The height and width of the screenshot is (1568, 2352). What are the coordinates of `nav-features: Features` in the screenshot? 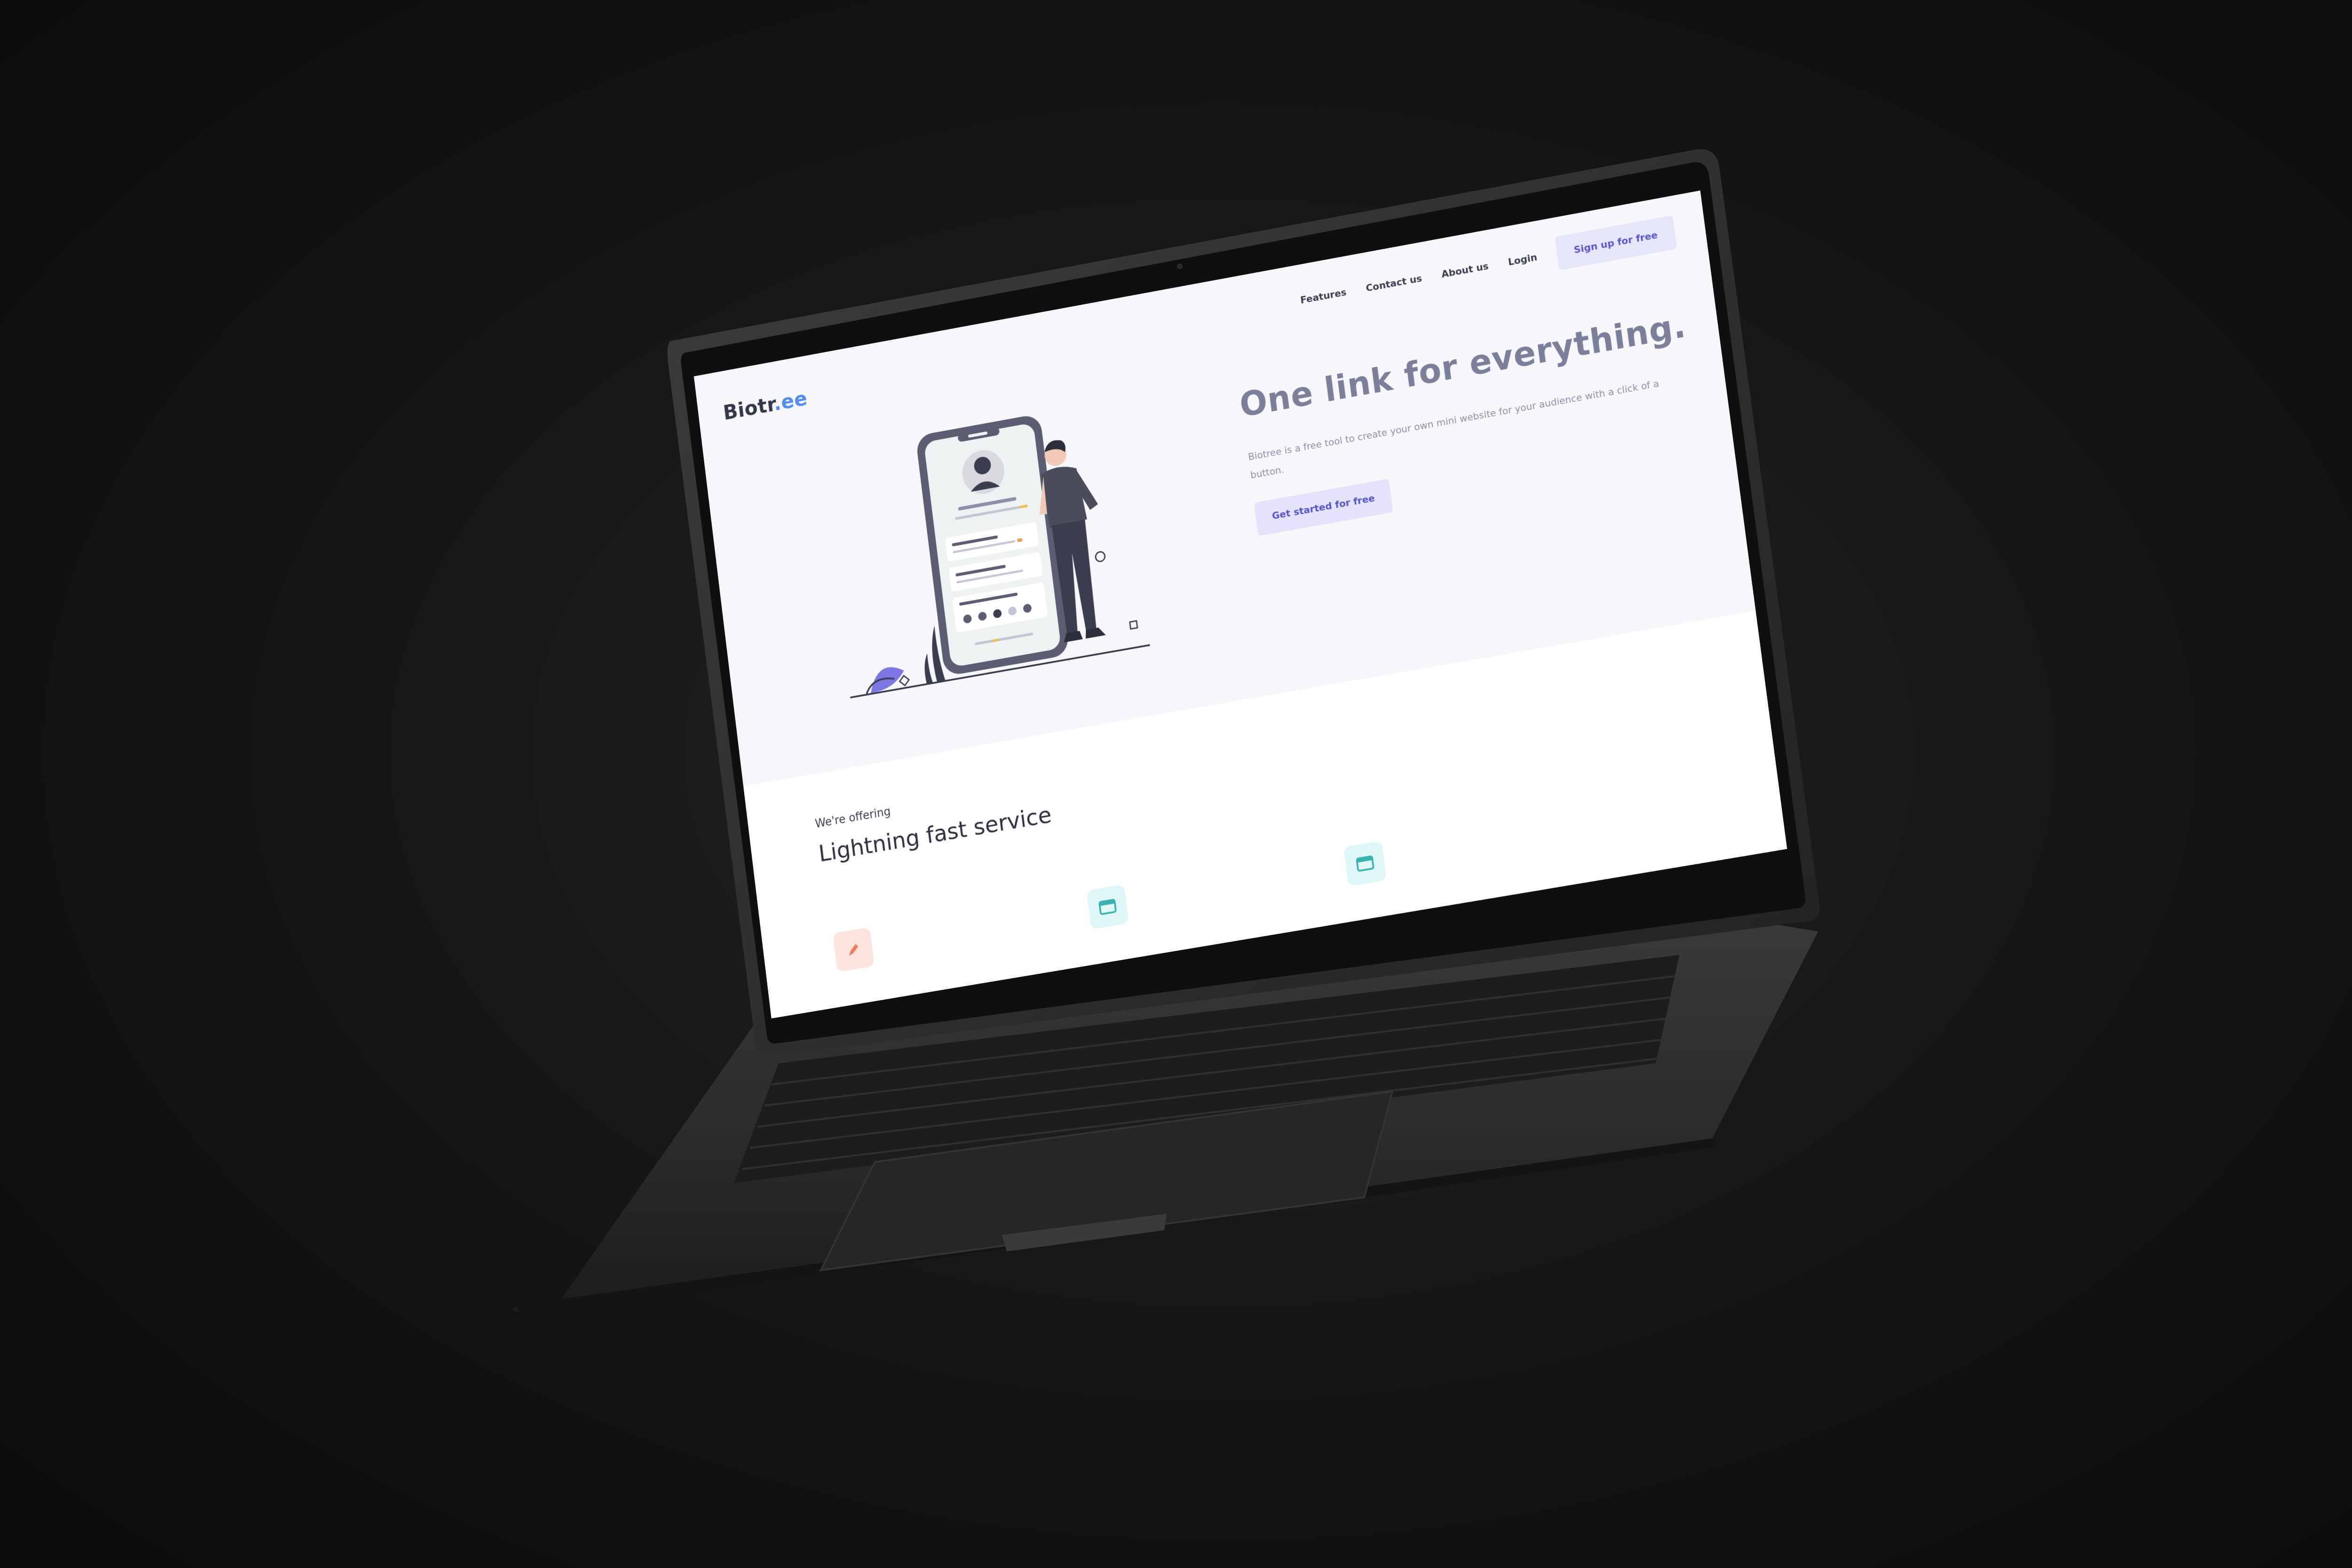 It's located at (1323, 296).